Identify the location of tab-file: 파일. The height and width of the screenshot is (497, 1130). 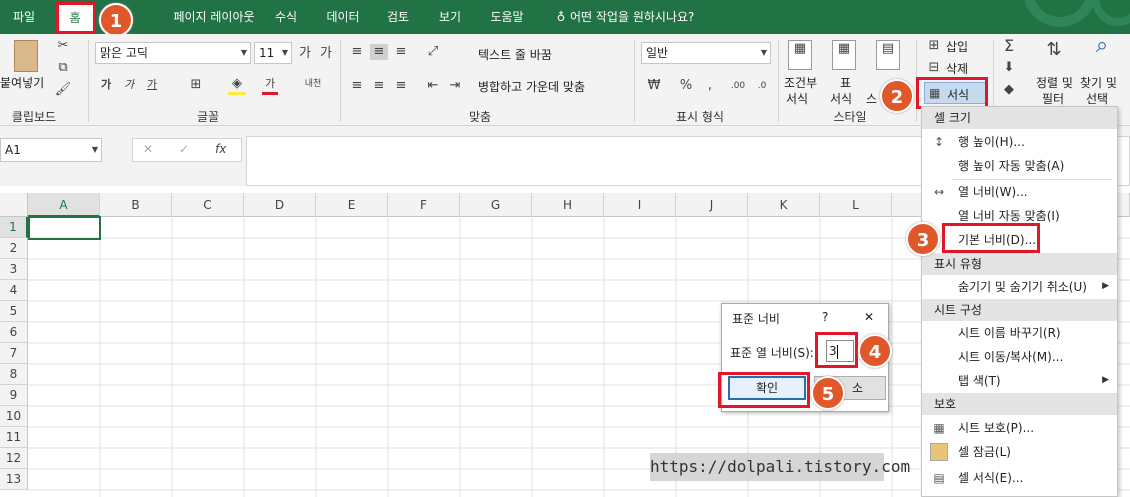
(24, 17).